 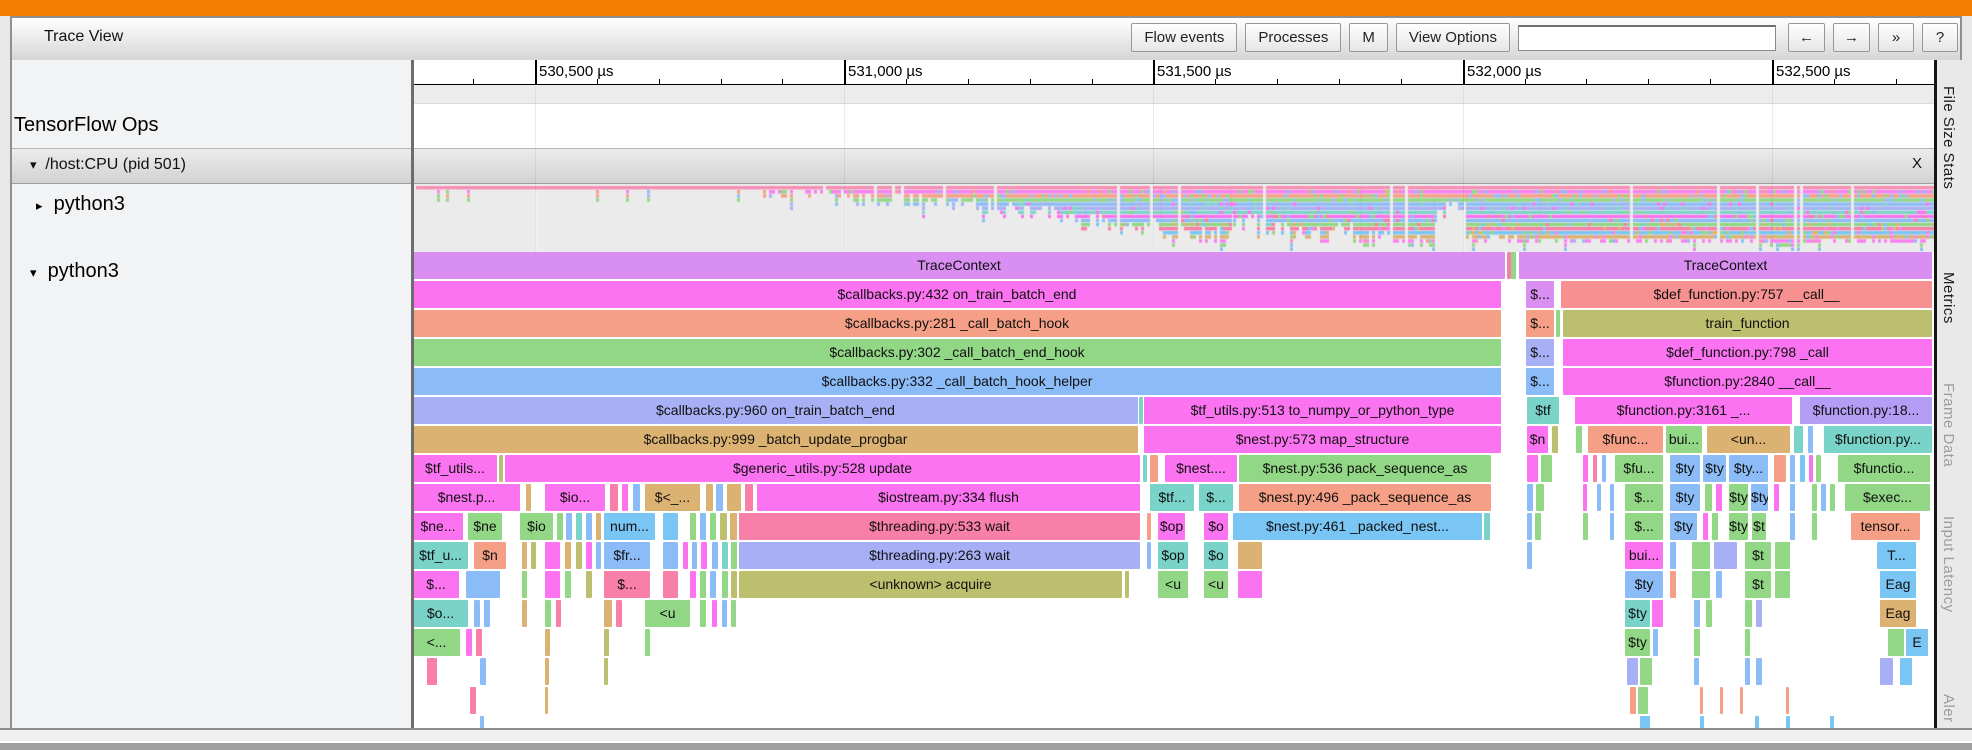 I want to click on flame-bar: train_function, so click(x=1747, y=323).